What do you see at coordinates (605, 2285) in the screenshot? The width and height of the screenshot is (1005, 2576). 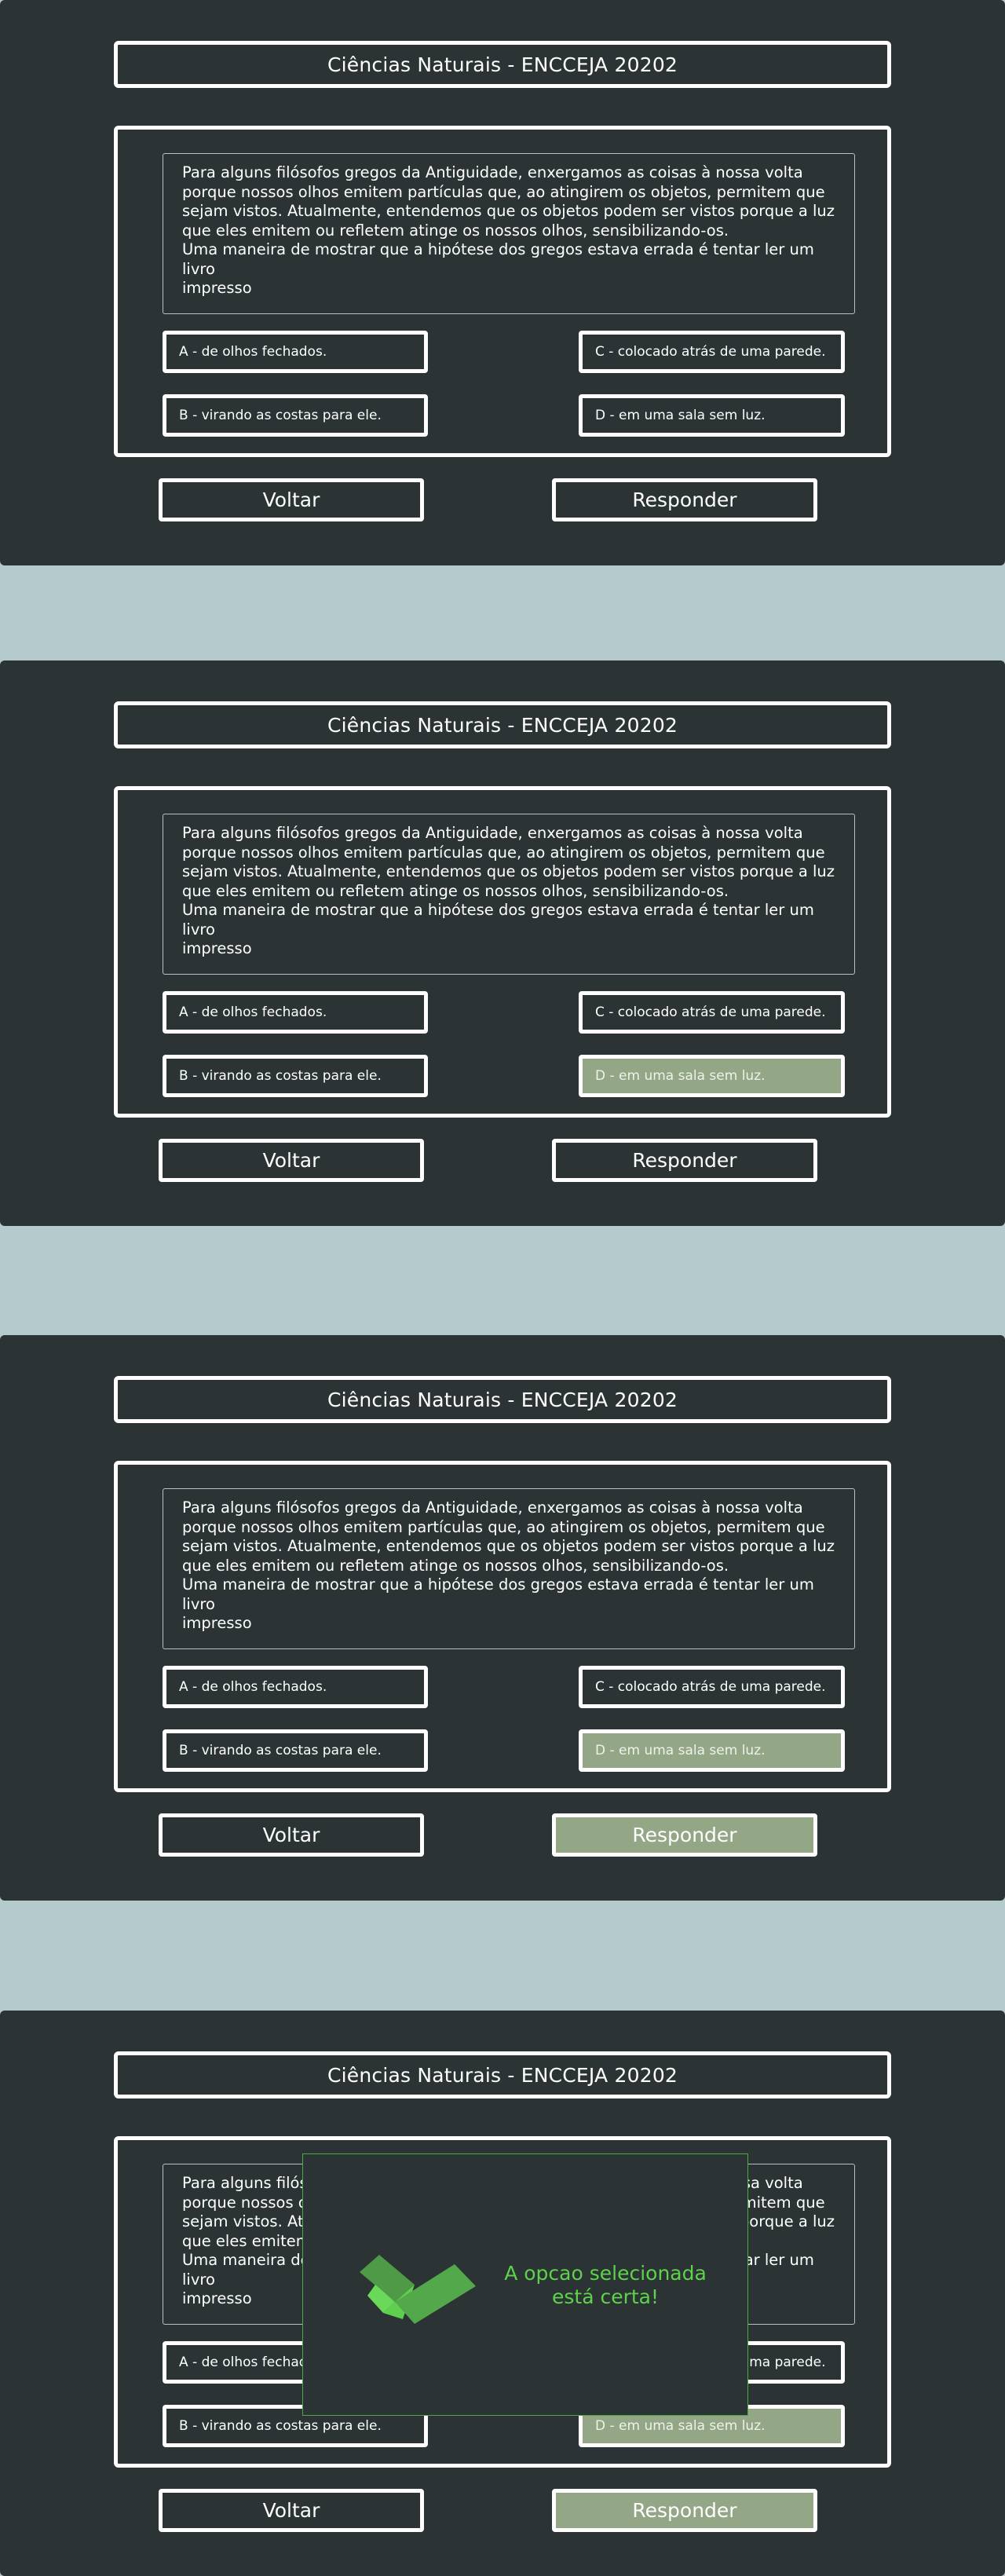 I see `result-message: A opcao selecionada está certa!` at bounding box center [605, 2285].